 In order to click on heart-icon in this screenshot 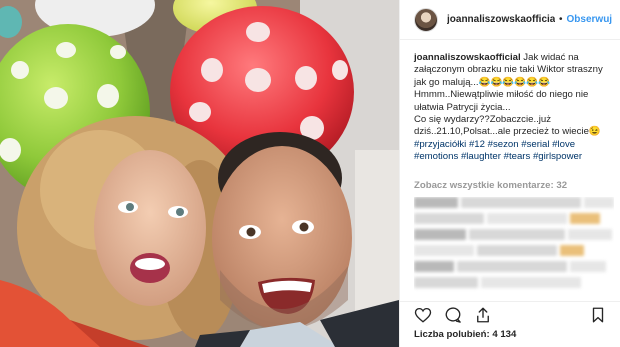, I will do `click(423, 315)`.